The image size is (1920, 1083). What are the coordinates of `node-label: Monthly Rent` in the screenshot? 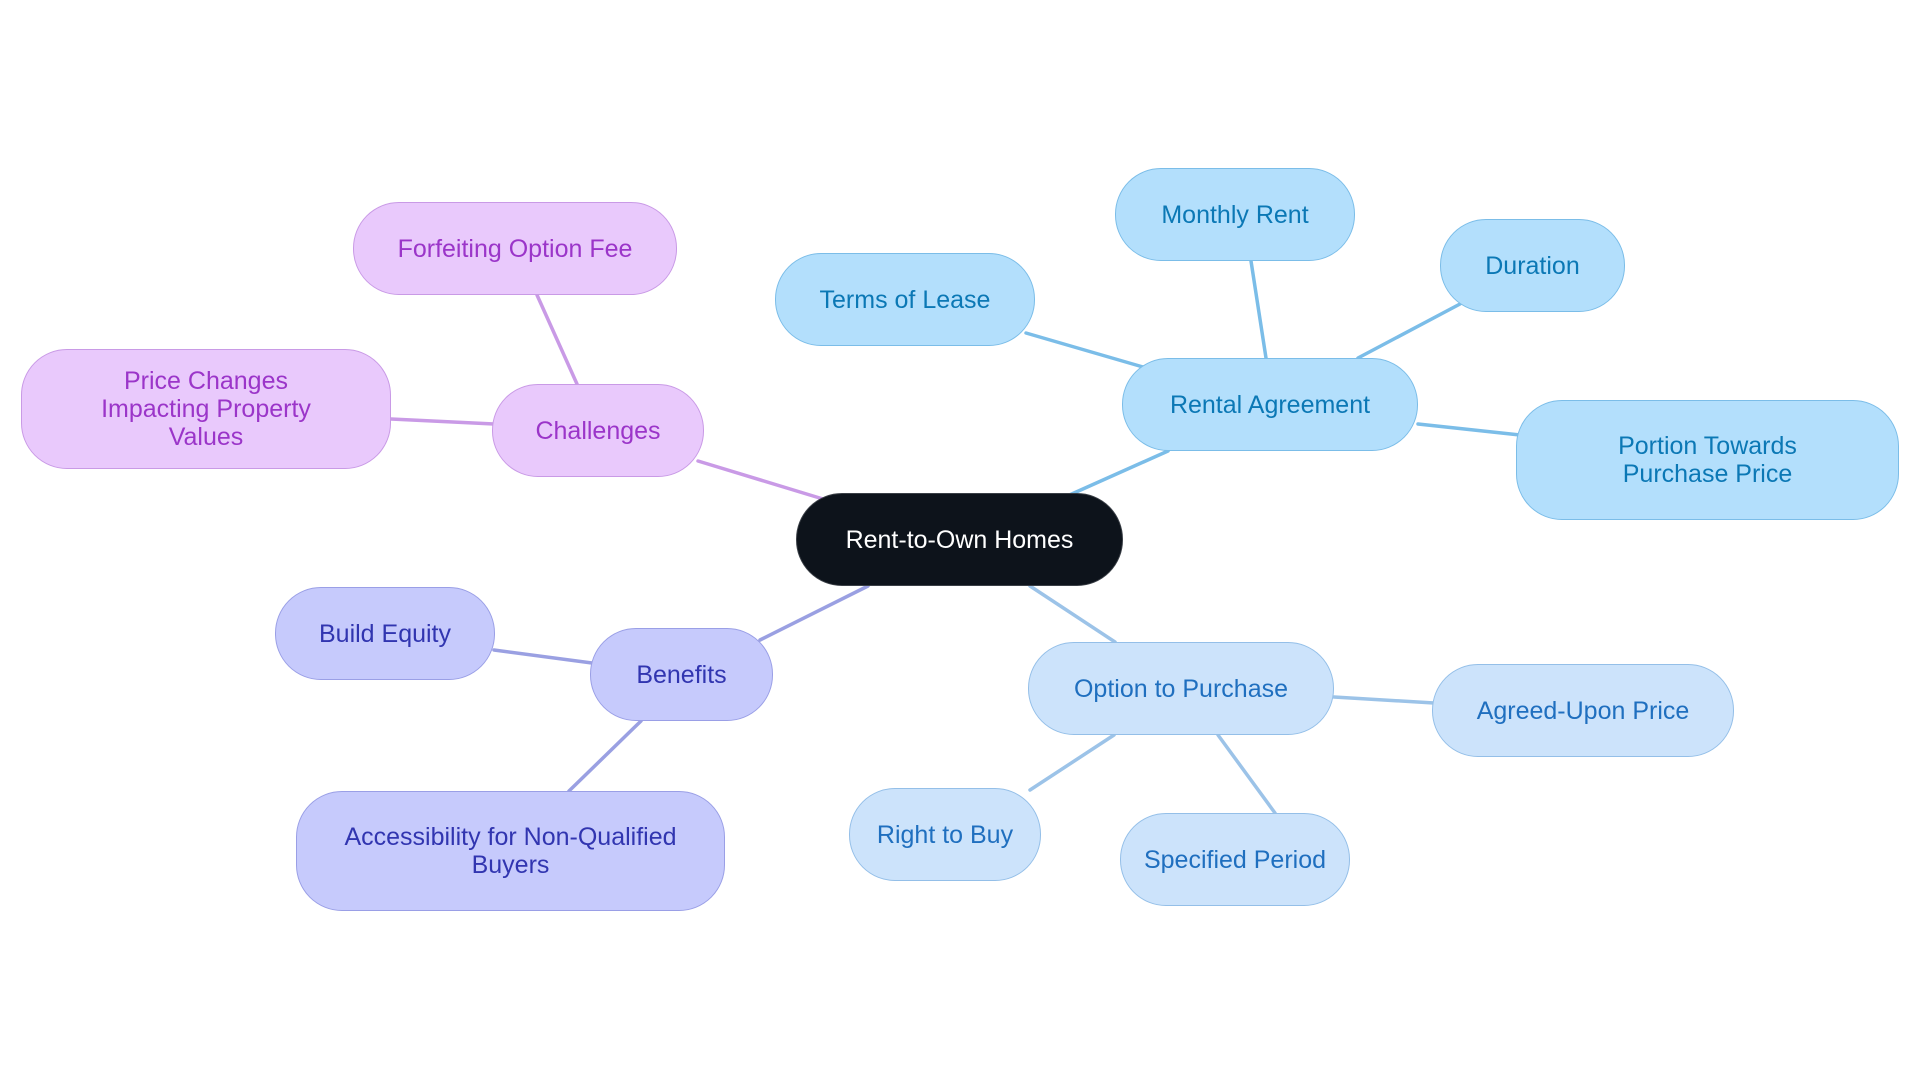 It's located at (1235, 214).